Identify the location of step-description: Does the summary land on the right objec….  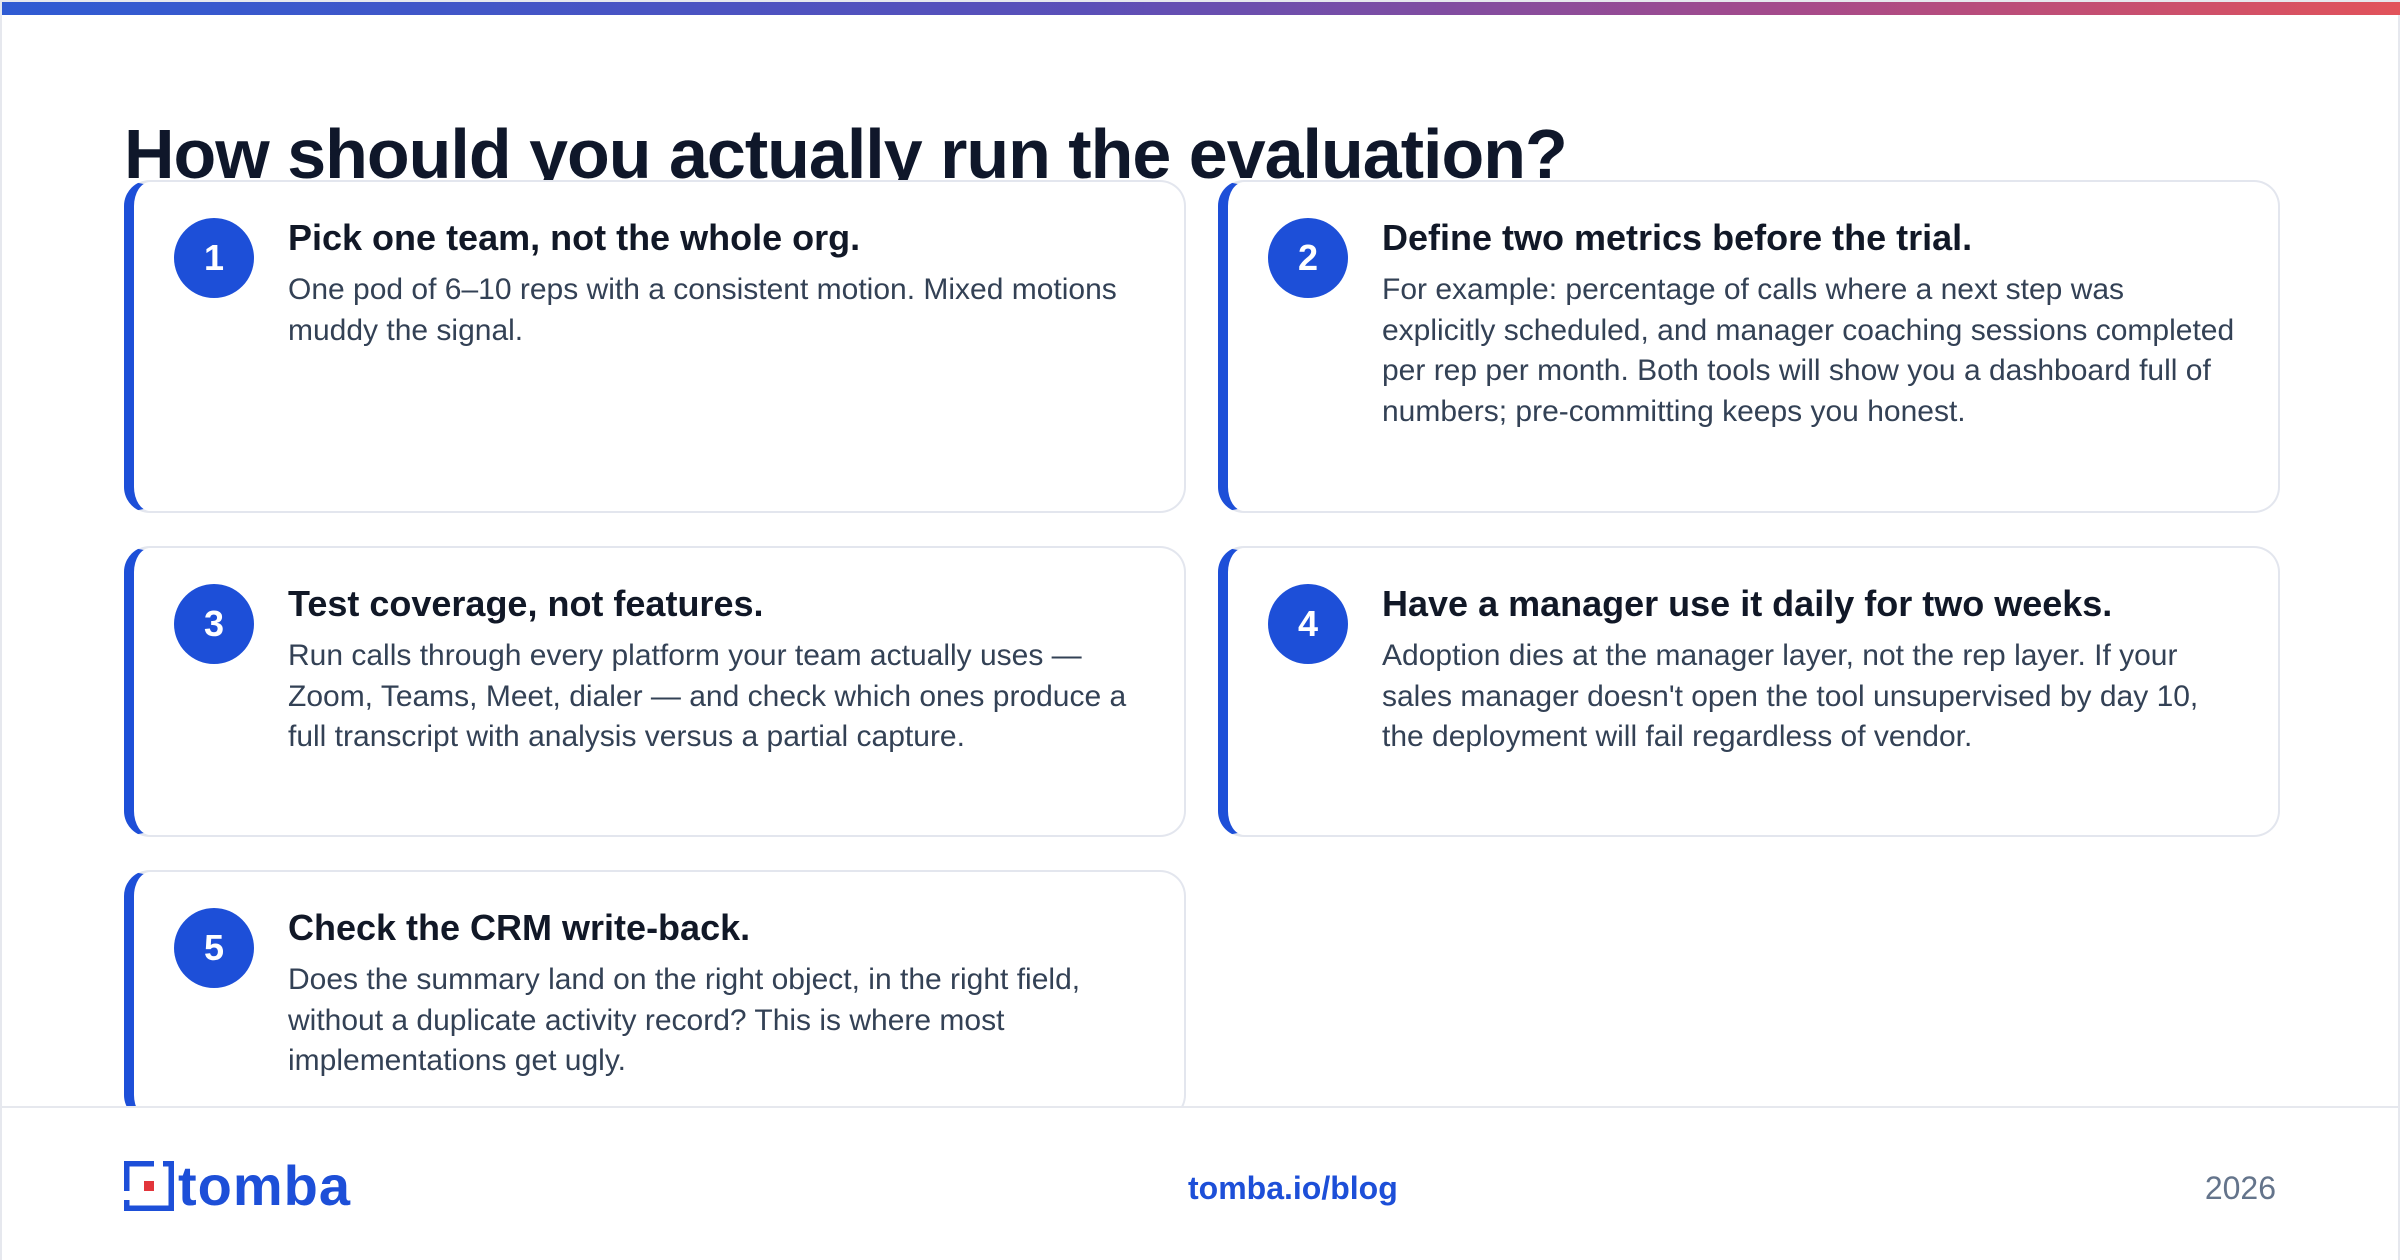
(684, 1020).